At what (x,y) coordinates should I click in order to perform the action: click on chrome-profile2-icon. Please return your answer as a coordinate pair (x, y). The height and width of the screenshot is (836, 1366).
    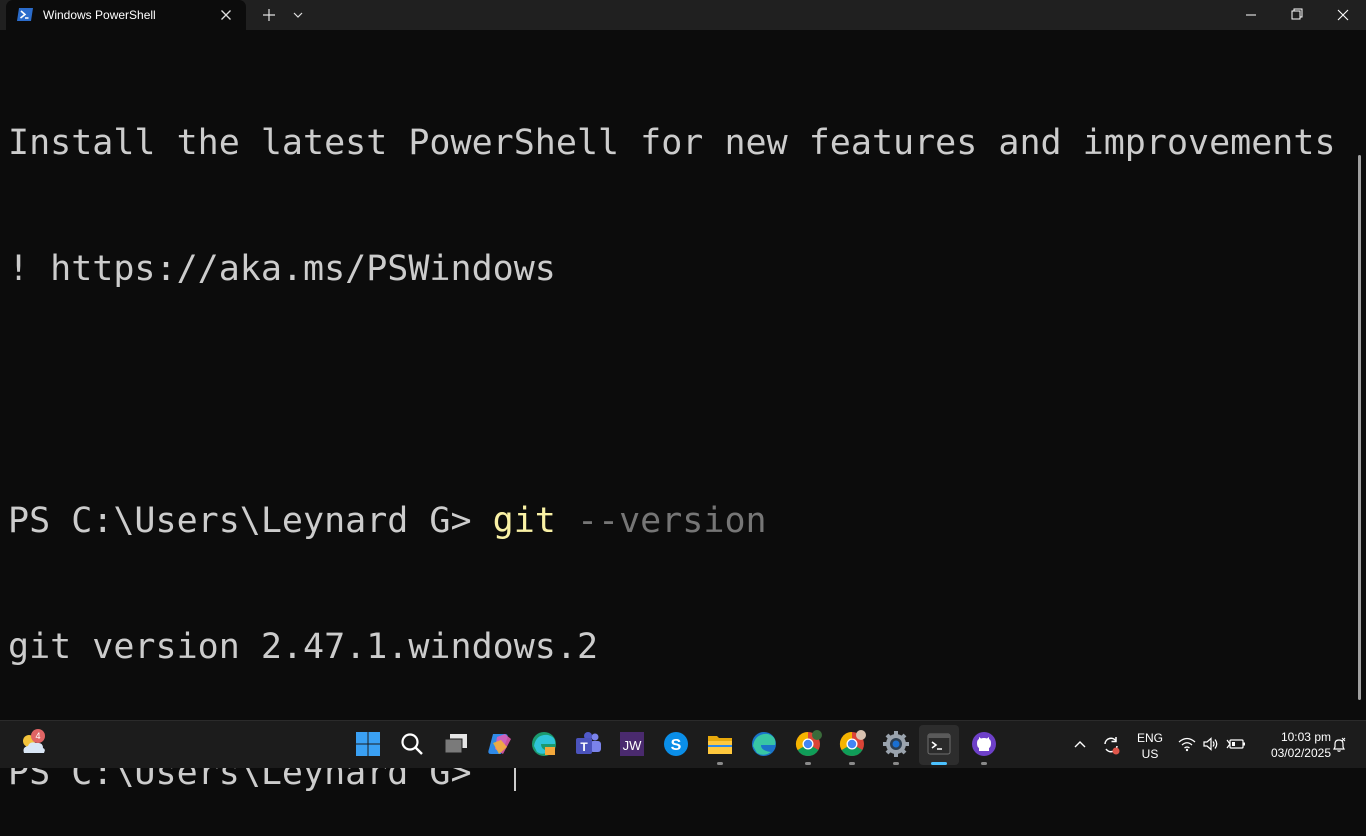
    Looking at the image, I should click on (852, 743).